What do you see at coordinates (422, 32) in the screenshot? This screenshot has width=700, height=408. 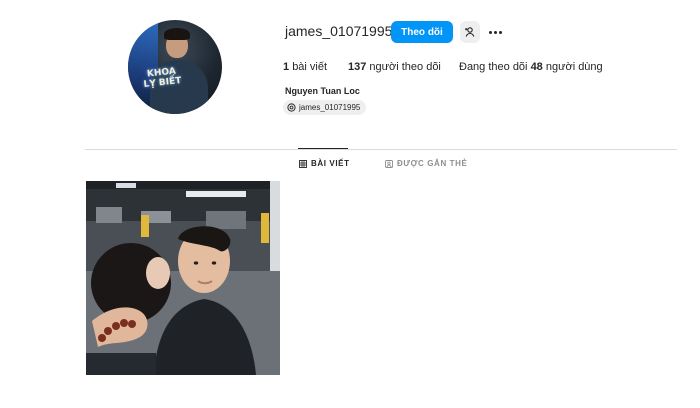 I see `follow-button: Theo dõi` at bounding box center [422, 32].